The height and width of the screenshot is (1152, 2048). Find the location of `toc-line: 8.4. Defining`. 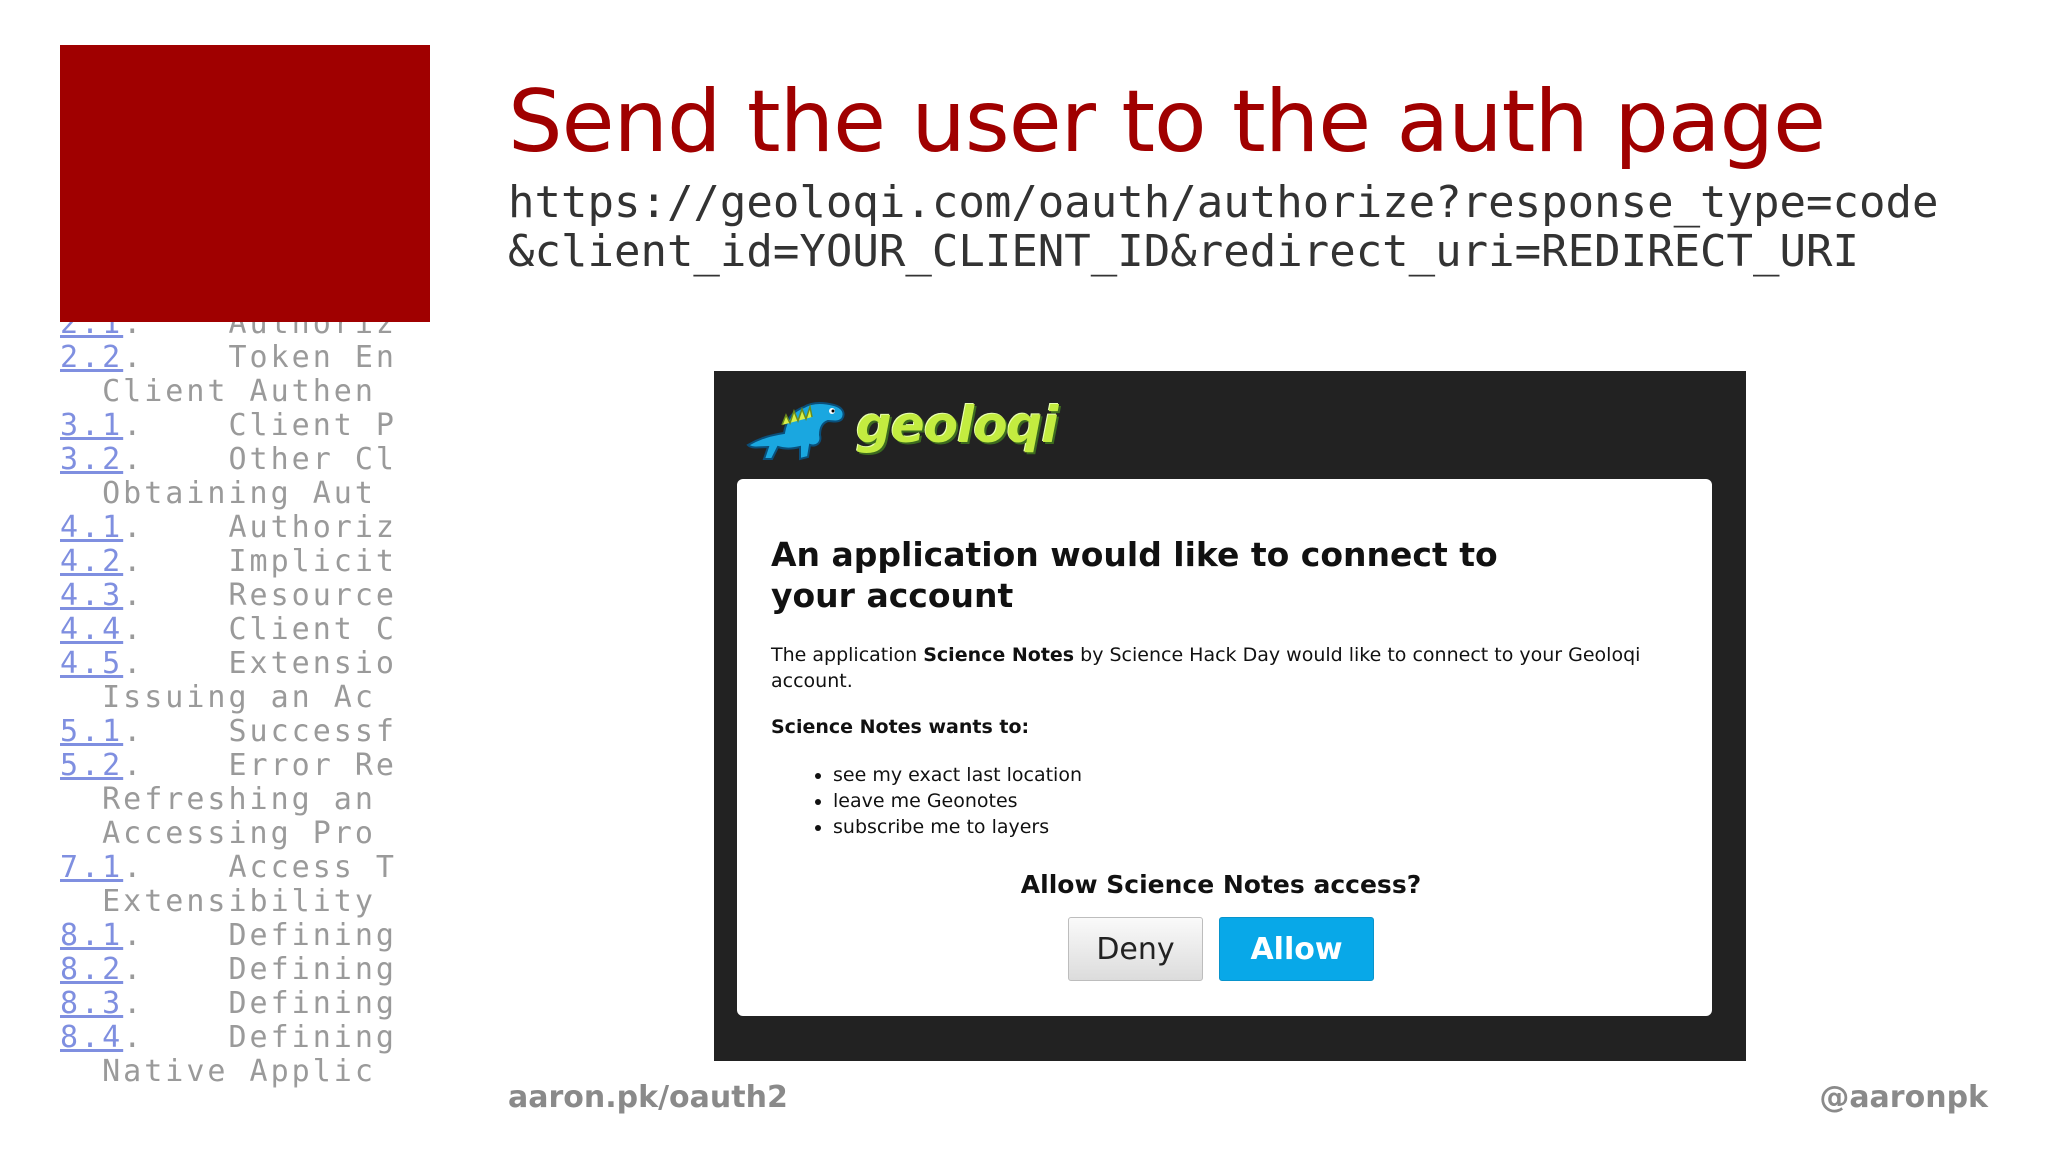

toc-line: 8.4. Defining is located at coordinates (228, 1037).